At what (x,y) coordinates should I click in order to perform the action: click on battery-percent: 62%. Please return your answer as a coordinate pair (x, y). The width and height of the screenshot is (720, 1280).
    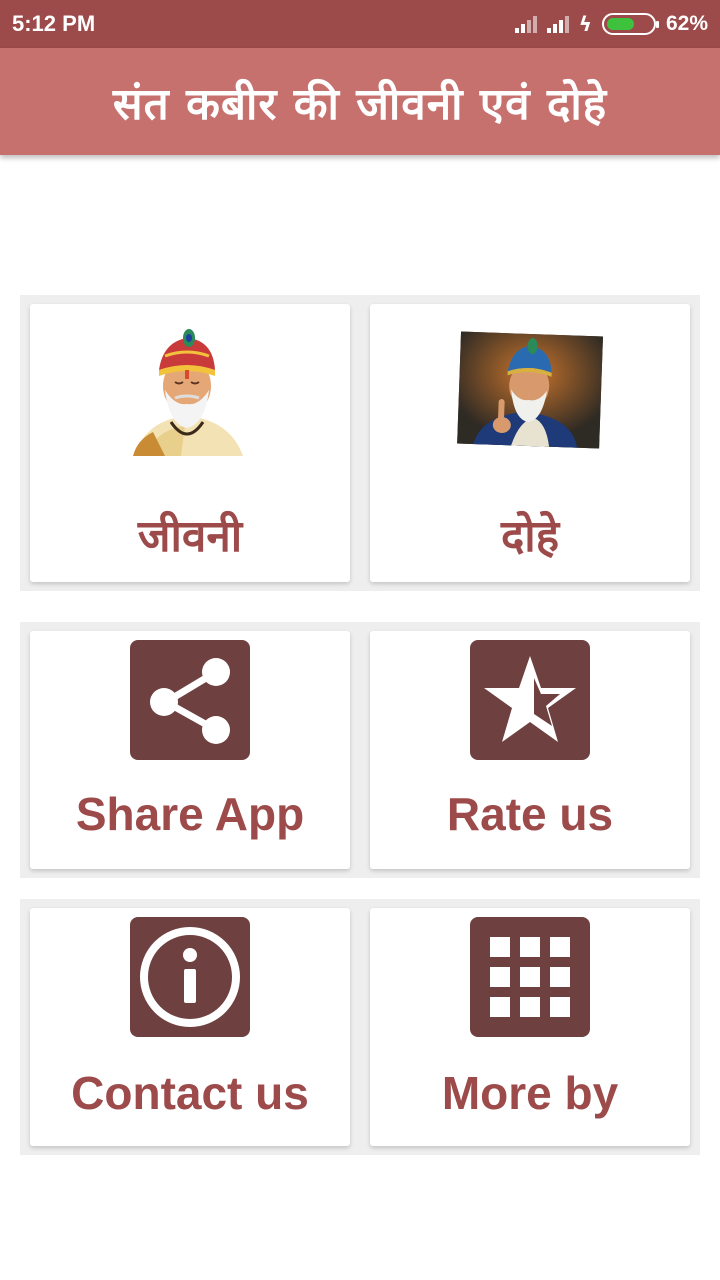
    Looking at the image, I should click on (686, 23).